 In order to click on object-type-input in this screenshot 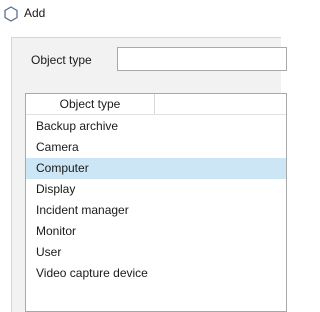, I will do `click(202, 59)`.